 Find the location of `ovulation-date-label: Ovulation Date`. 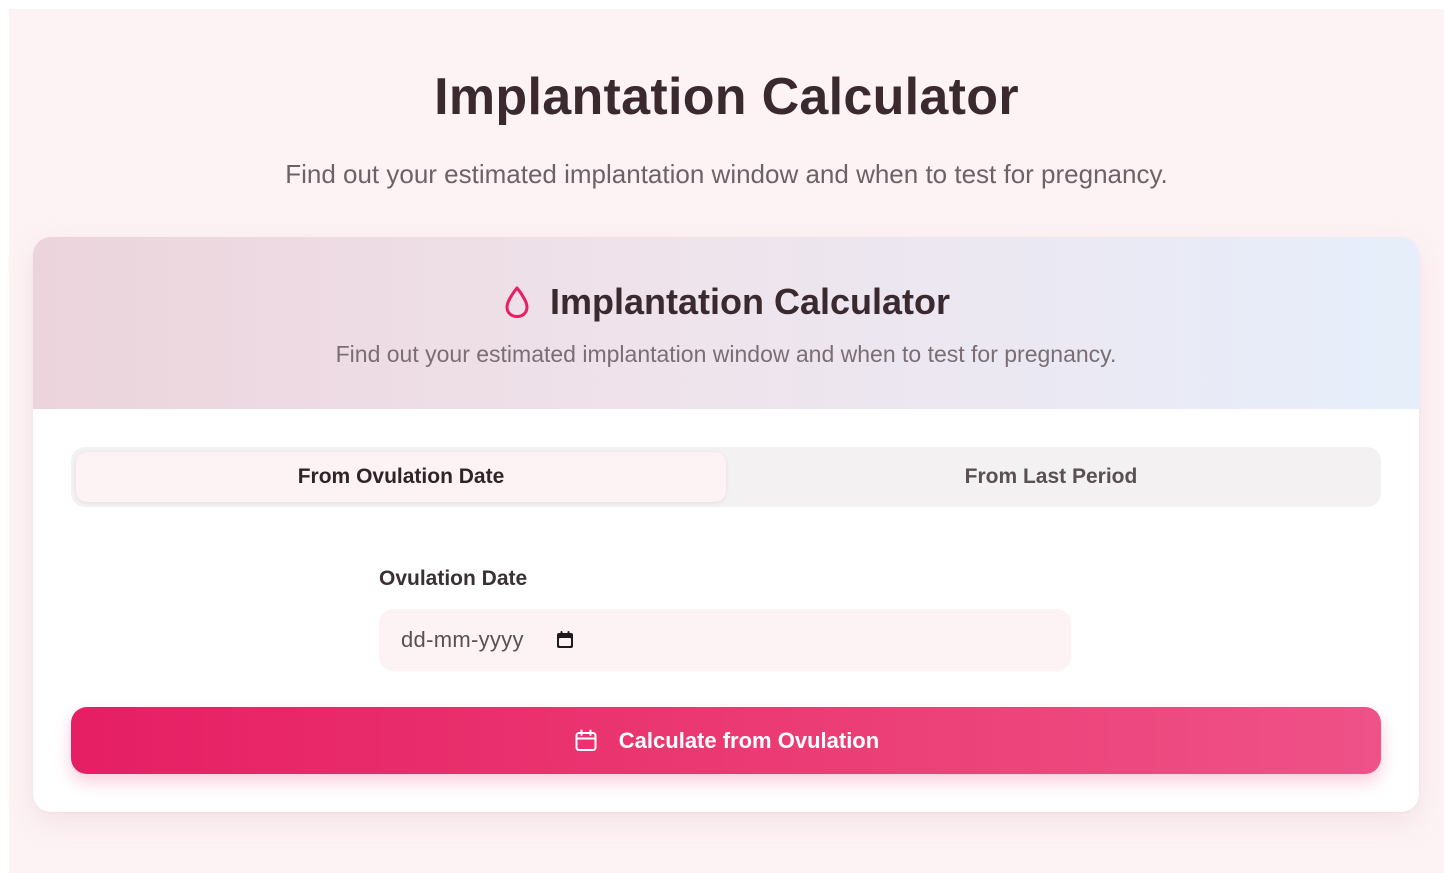

ovulation-date-label: Ovulation Date is located at coordinates (453, 578).